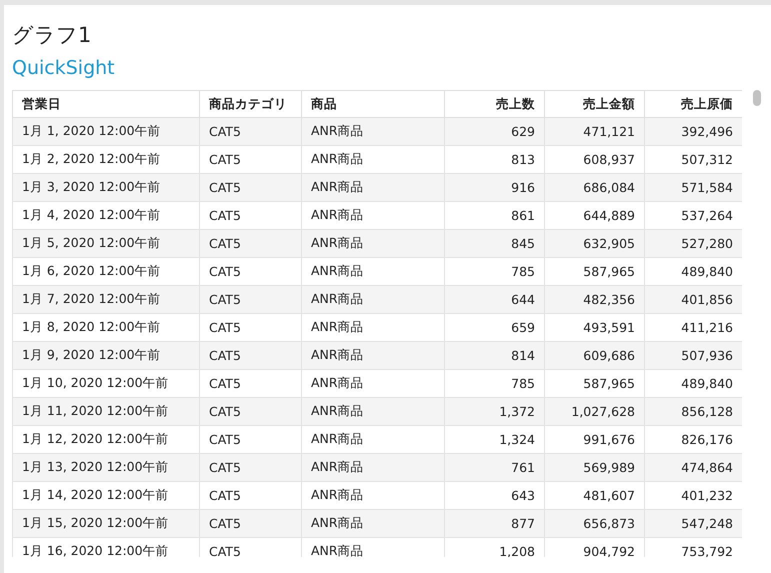 Image resolution: width=771 pixels, height=573 pixels. Describe the element at coordinates (251, 104) in the screenshot. I see `column-header: 商品カテゴリ` at that location.